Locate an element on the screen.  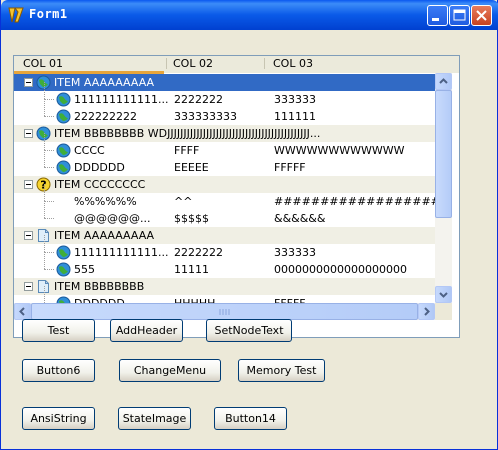
cell-col03: 111111 is located at coordinates (295, 116).